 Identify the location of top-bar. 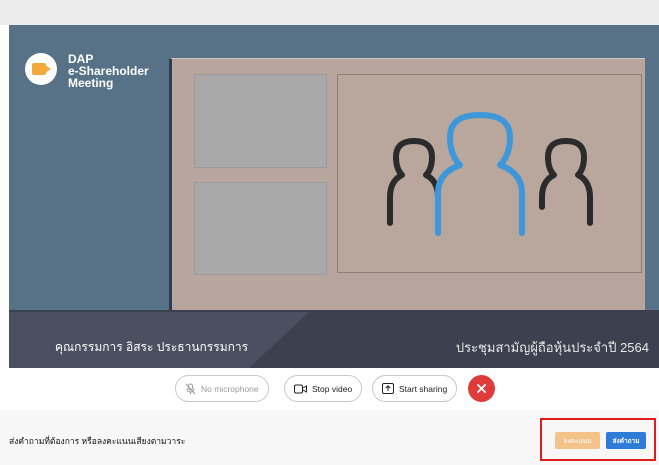
(329, 12).